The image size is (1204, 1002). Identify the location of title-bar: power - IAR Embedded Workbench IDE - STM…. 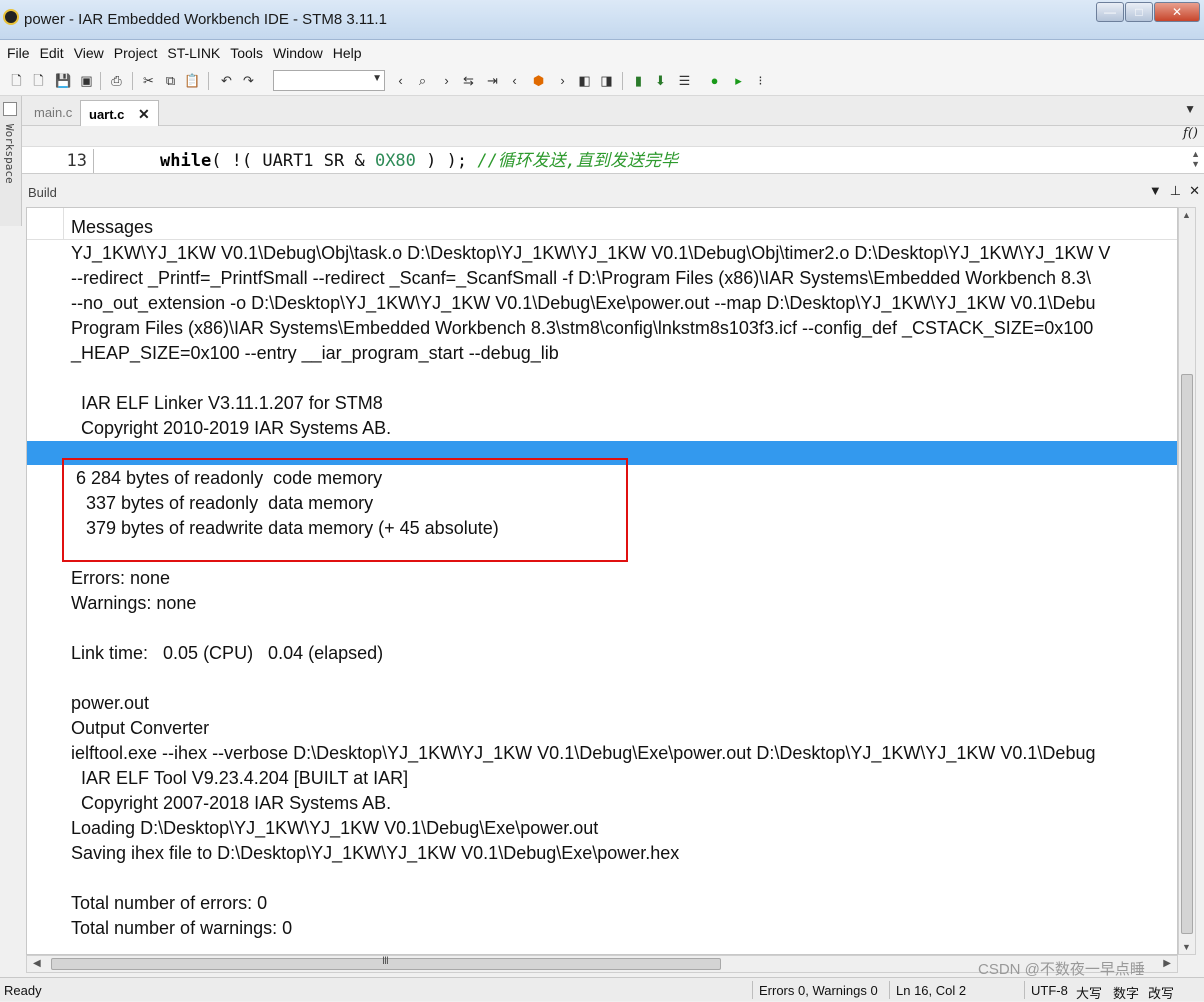
(602, 20).